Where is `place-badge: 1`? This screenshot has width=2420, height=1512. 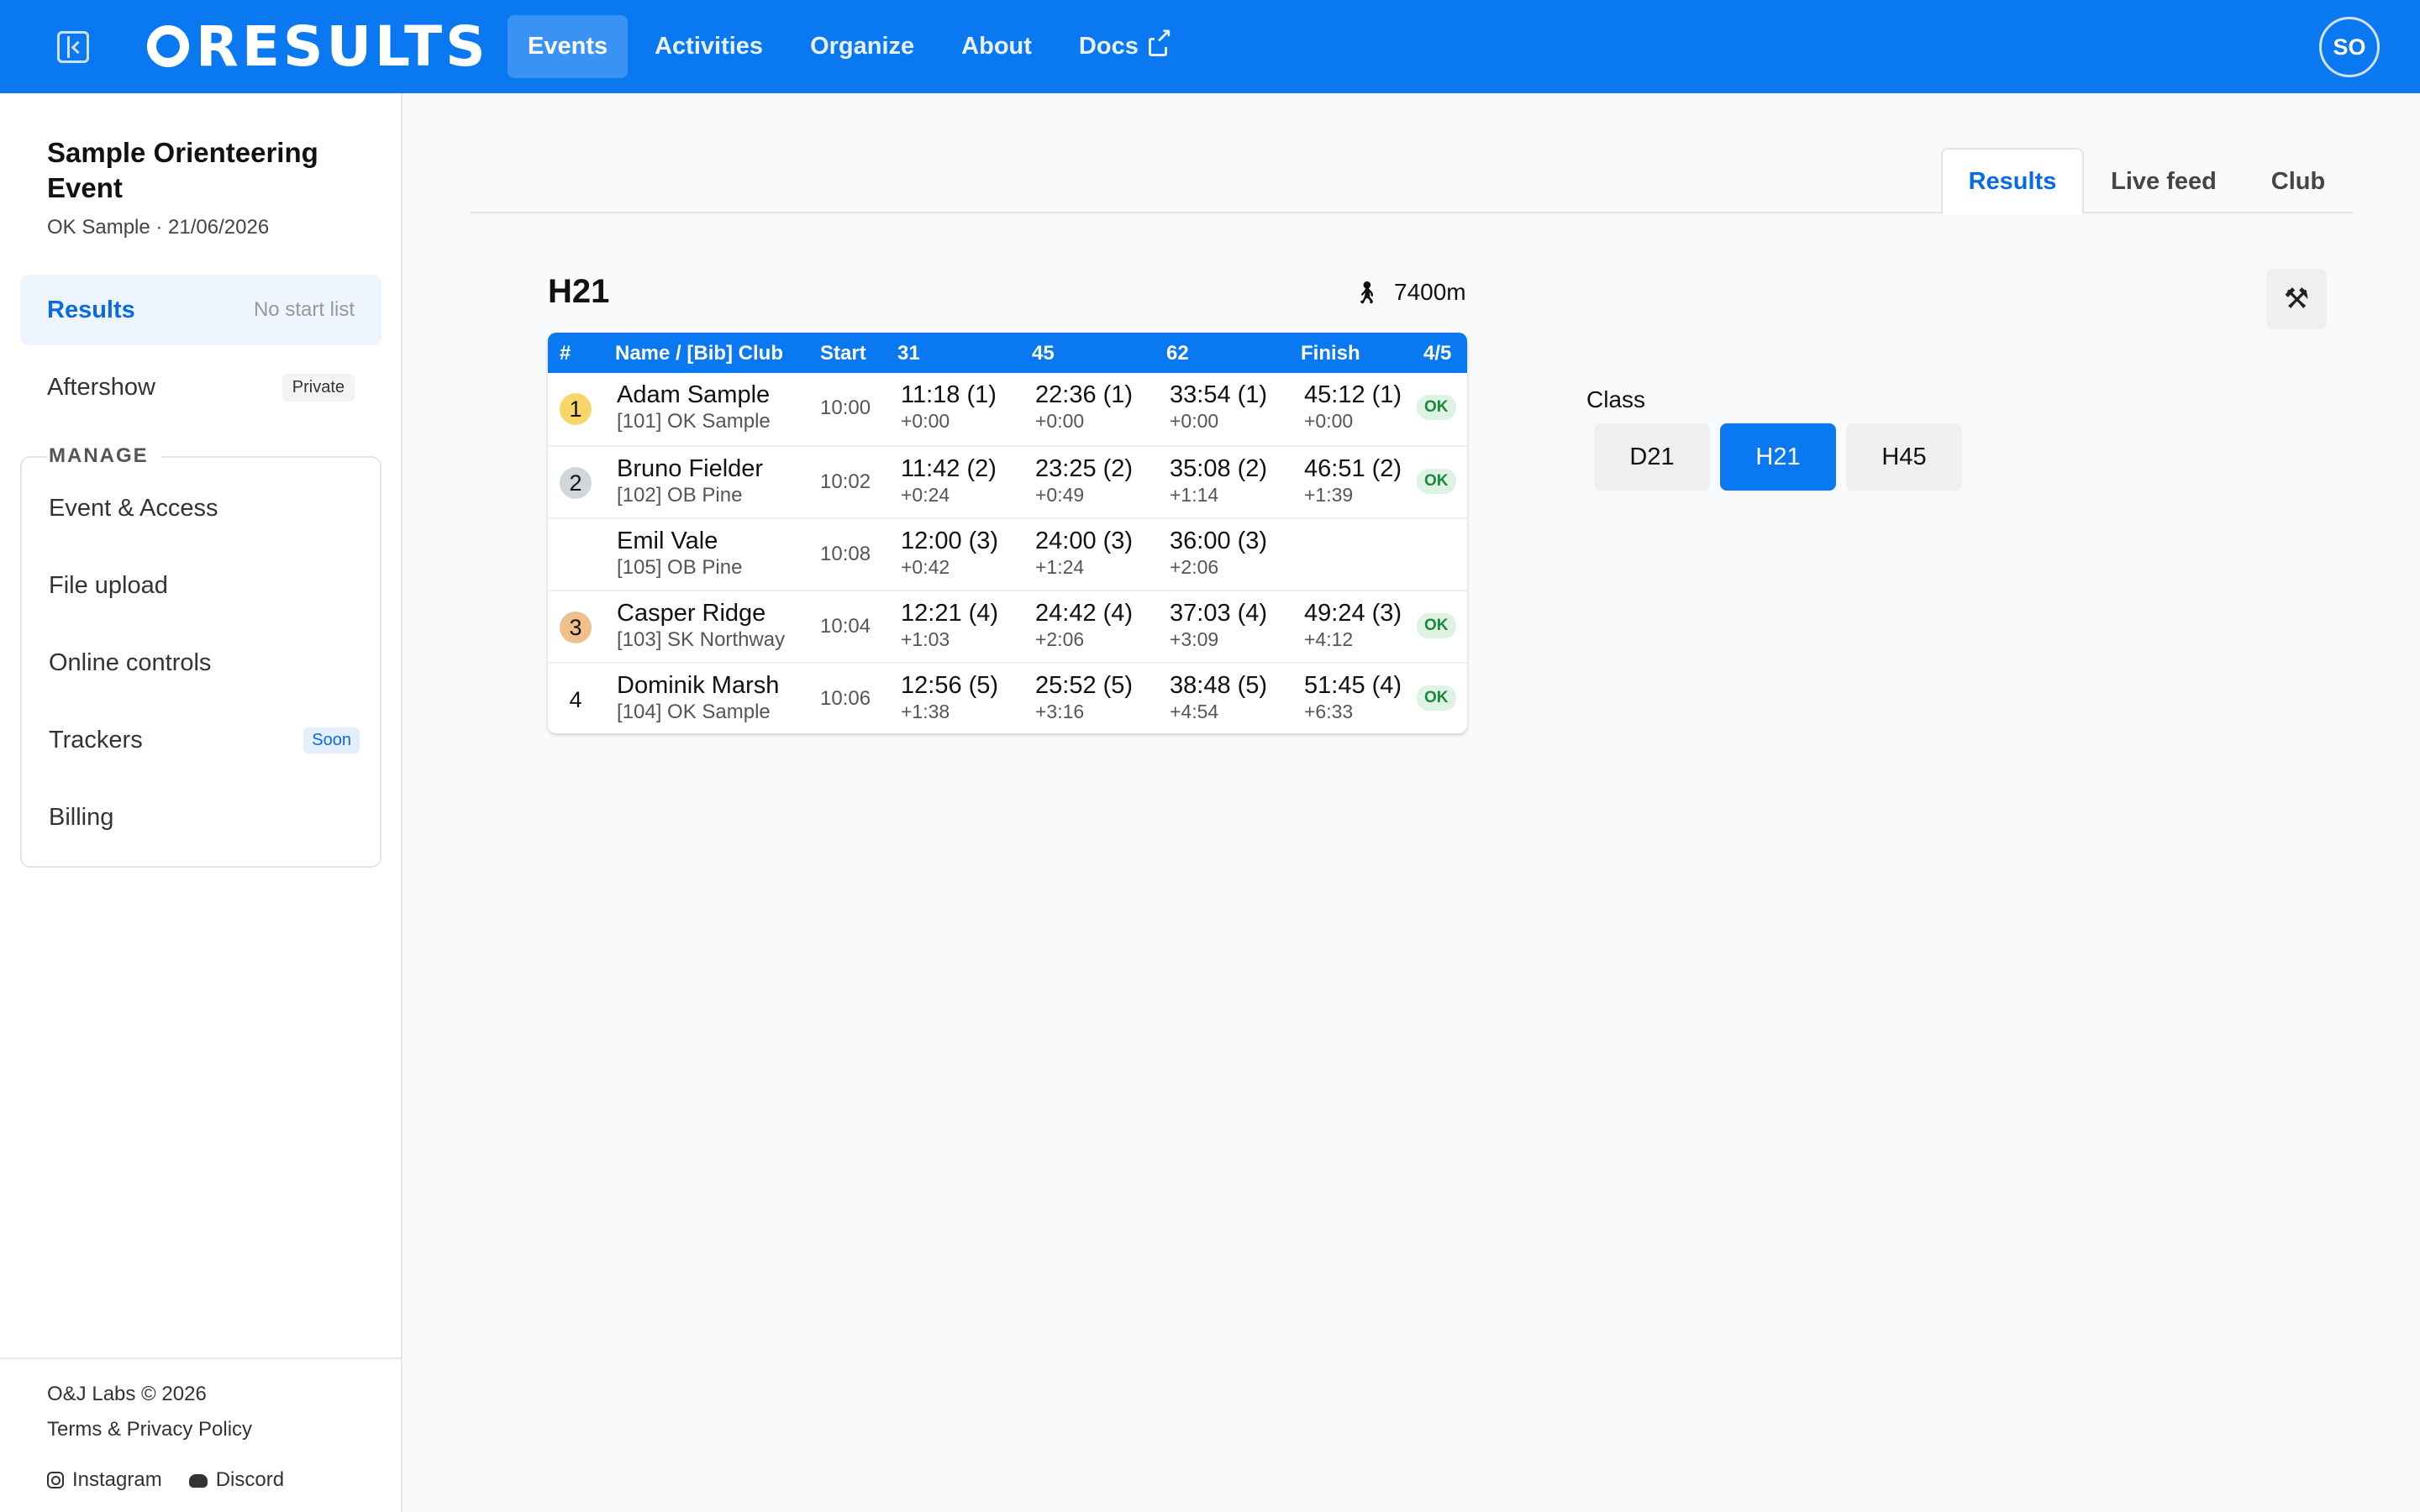 place-badge: 1 is located at coordinates (576, 409).